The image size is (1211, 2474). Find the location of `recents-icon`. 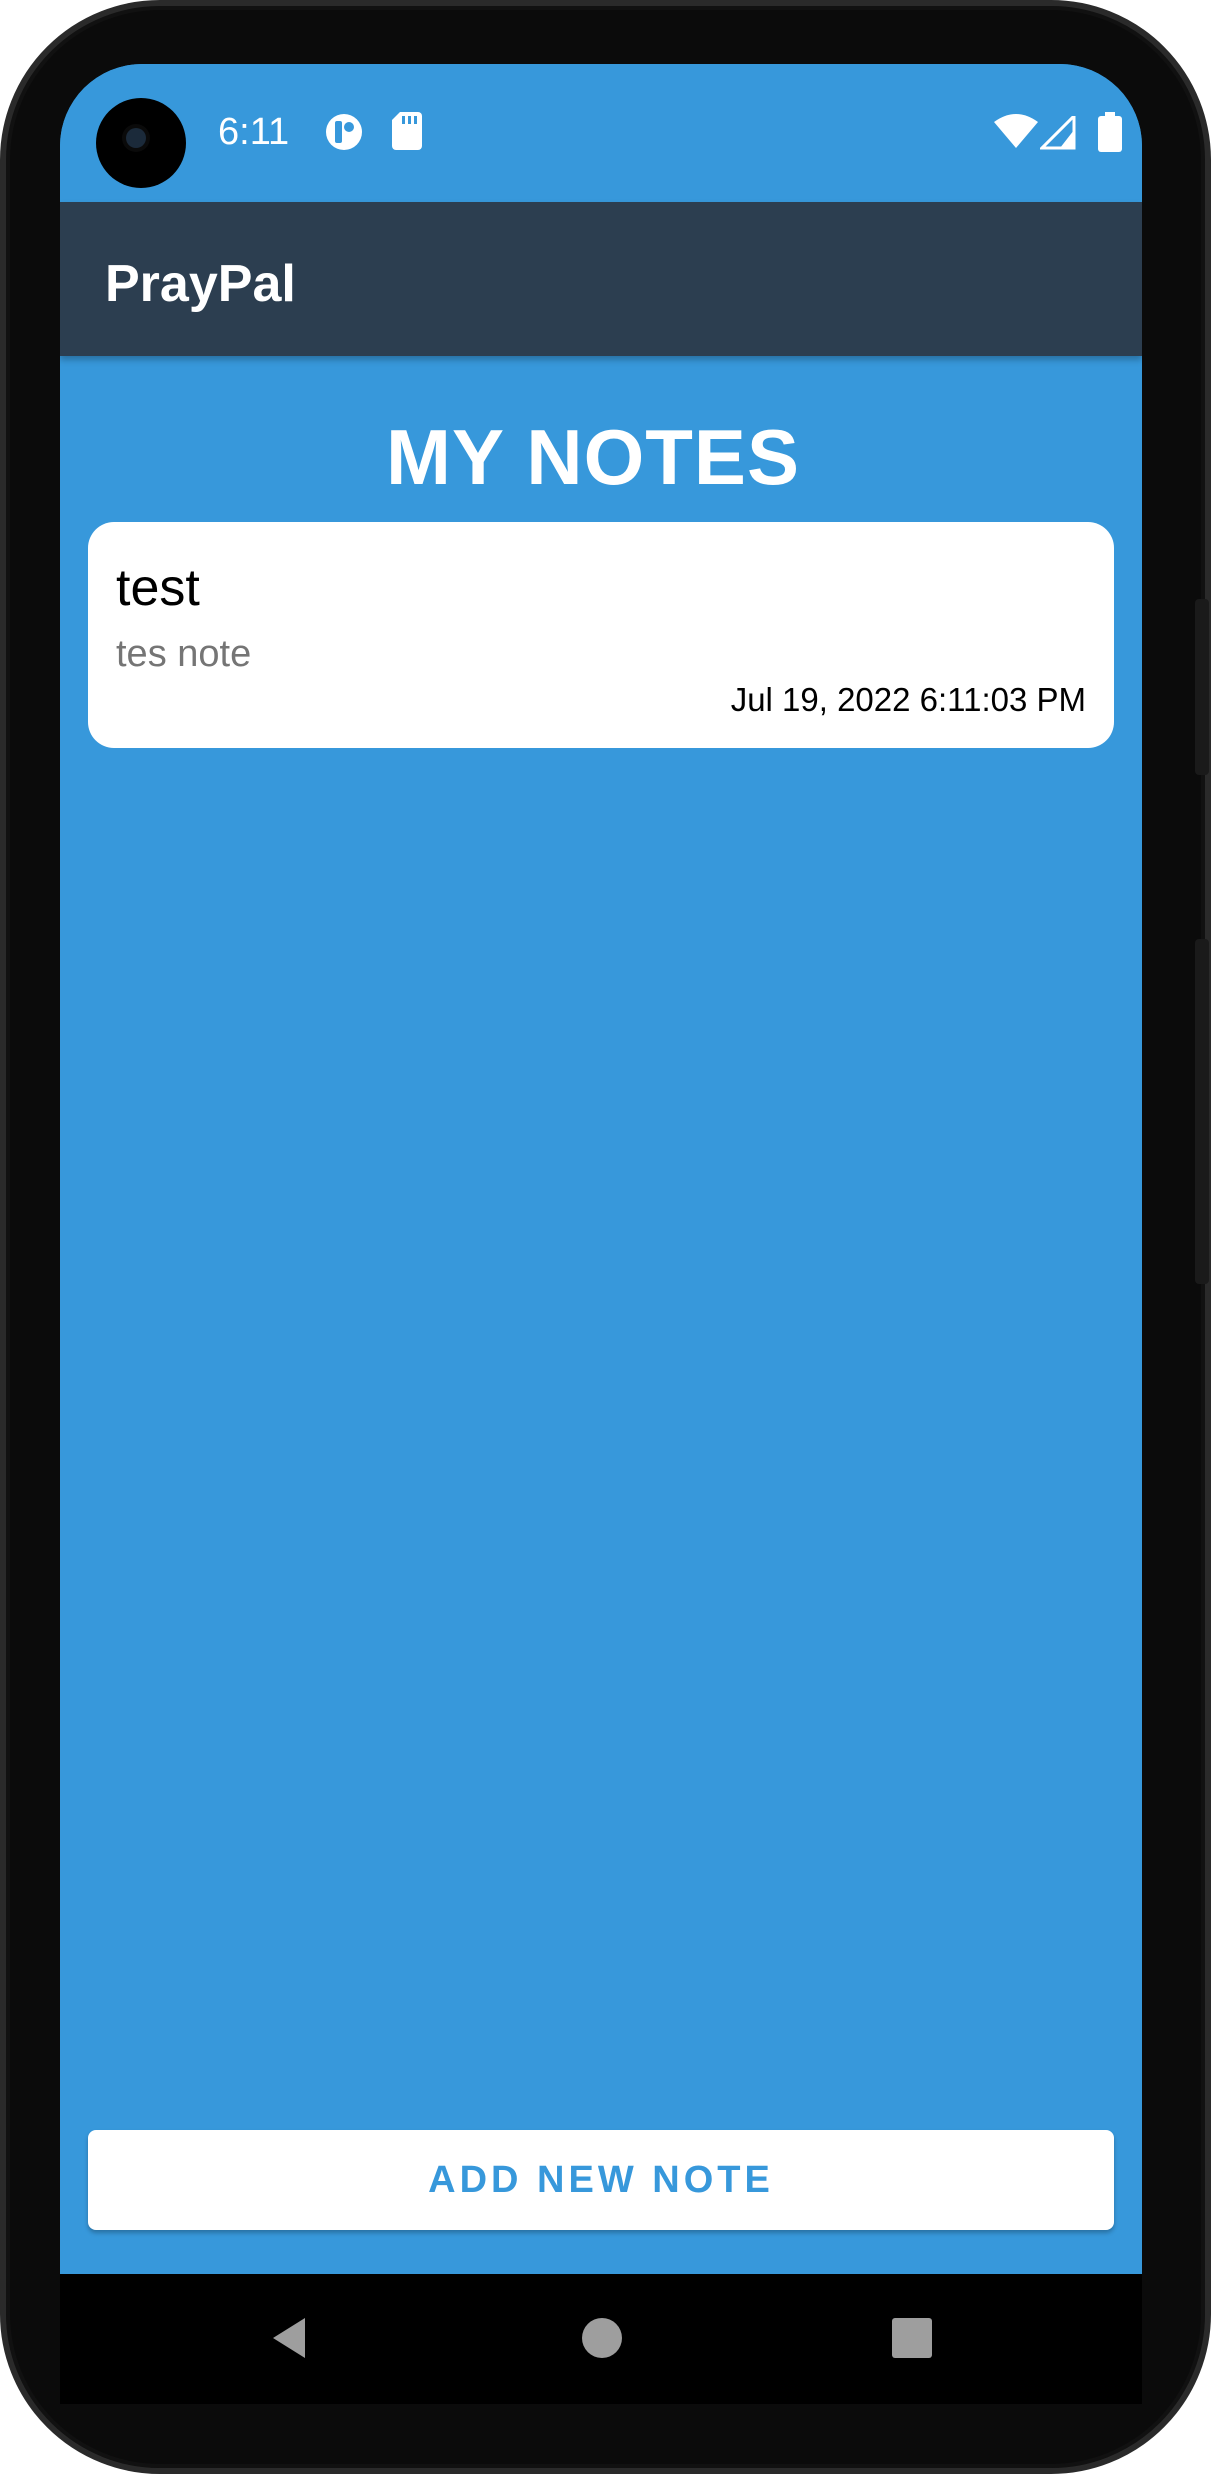

recents-icon is located at coordinates (918, 2340).